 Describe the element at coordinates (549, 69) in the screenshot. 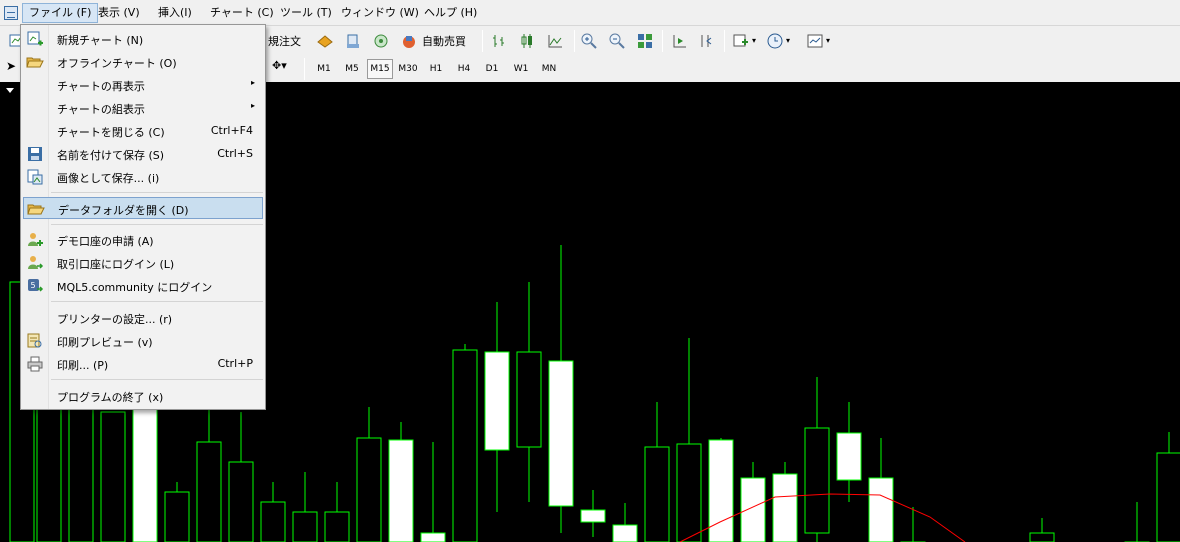

I see `timeframe-mn: MN` at that location.